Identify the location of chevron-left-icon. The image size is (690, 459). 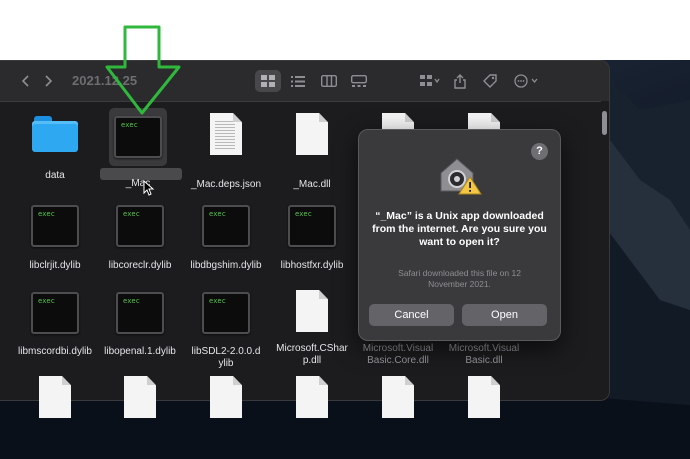
(25, 81).